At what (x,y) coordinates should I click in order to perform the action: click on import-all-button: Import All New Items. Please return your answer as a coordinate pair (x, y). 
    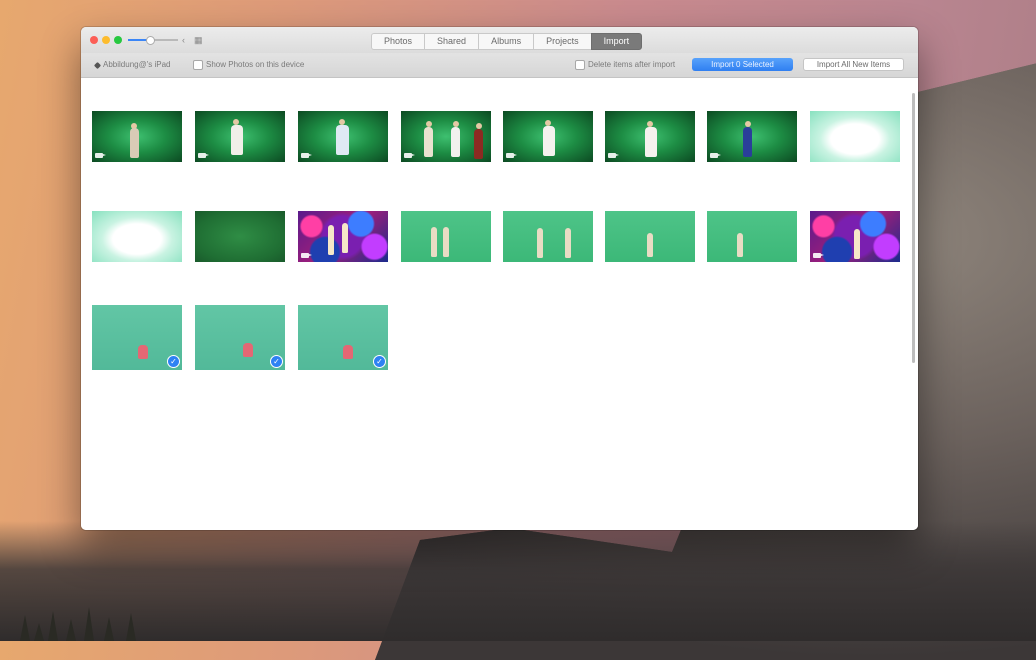
    Looking at the image, I should click on (853, 64).